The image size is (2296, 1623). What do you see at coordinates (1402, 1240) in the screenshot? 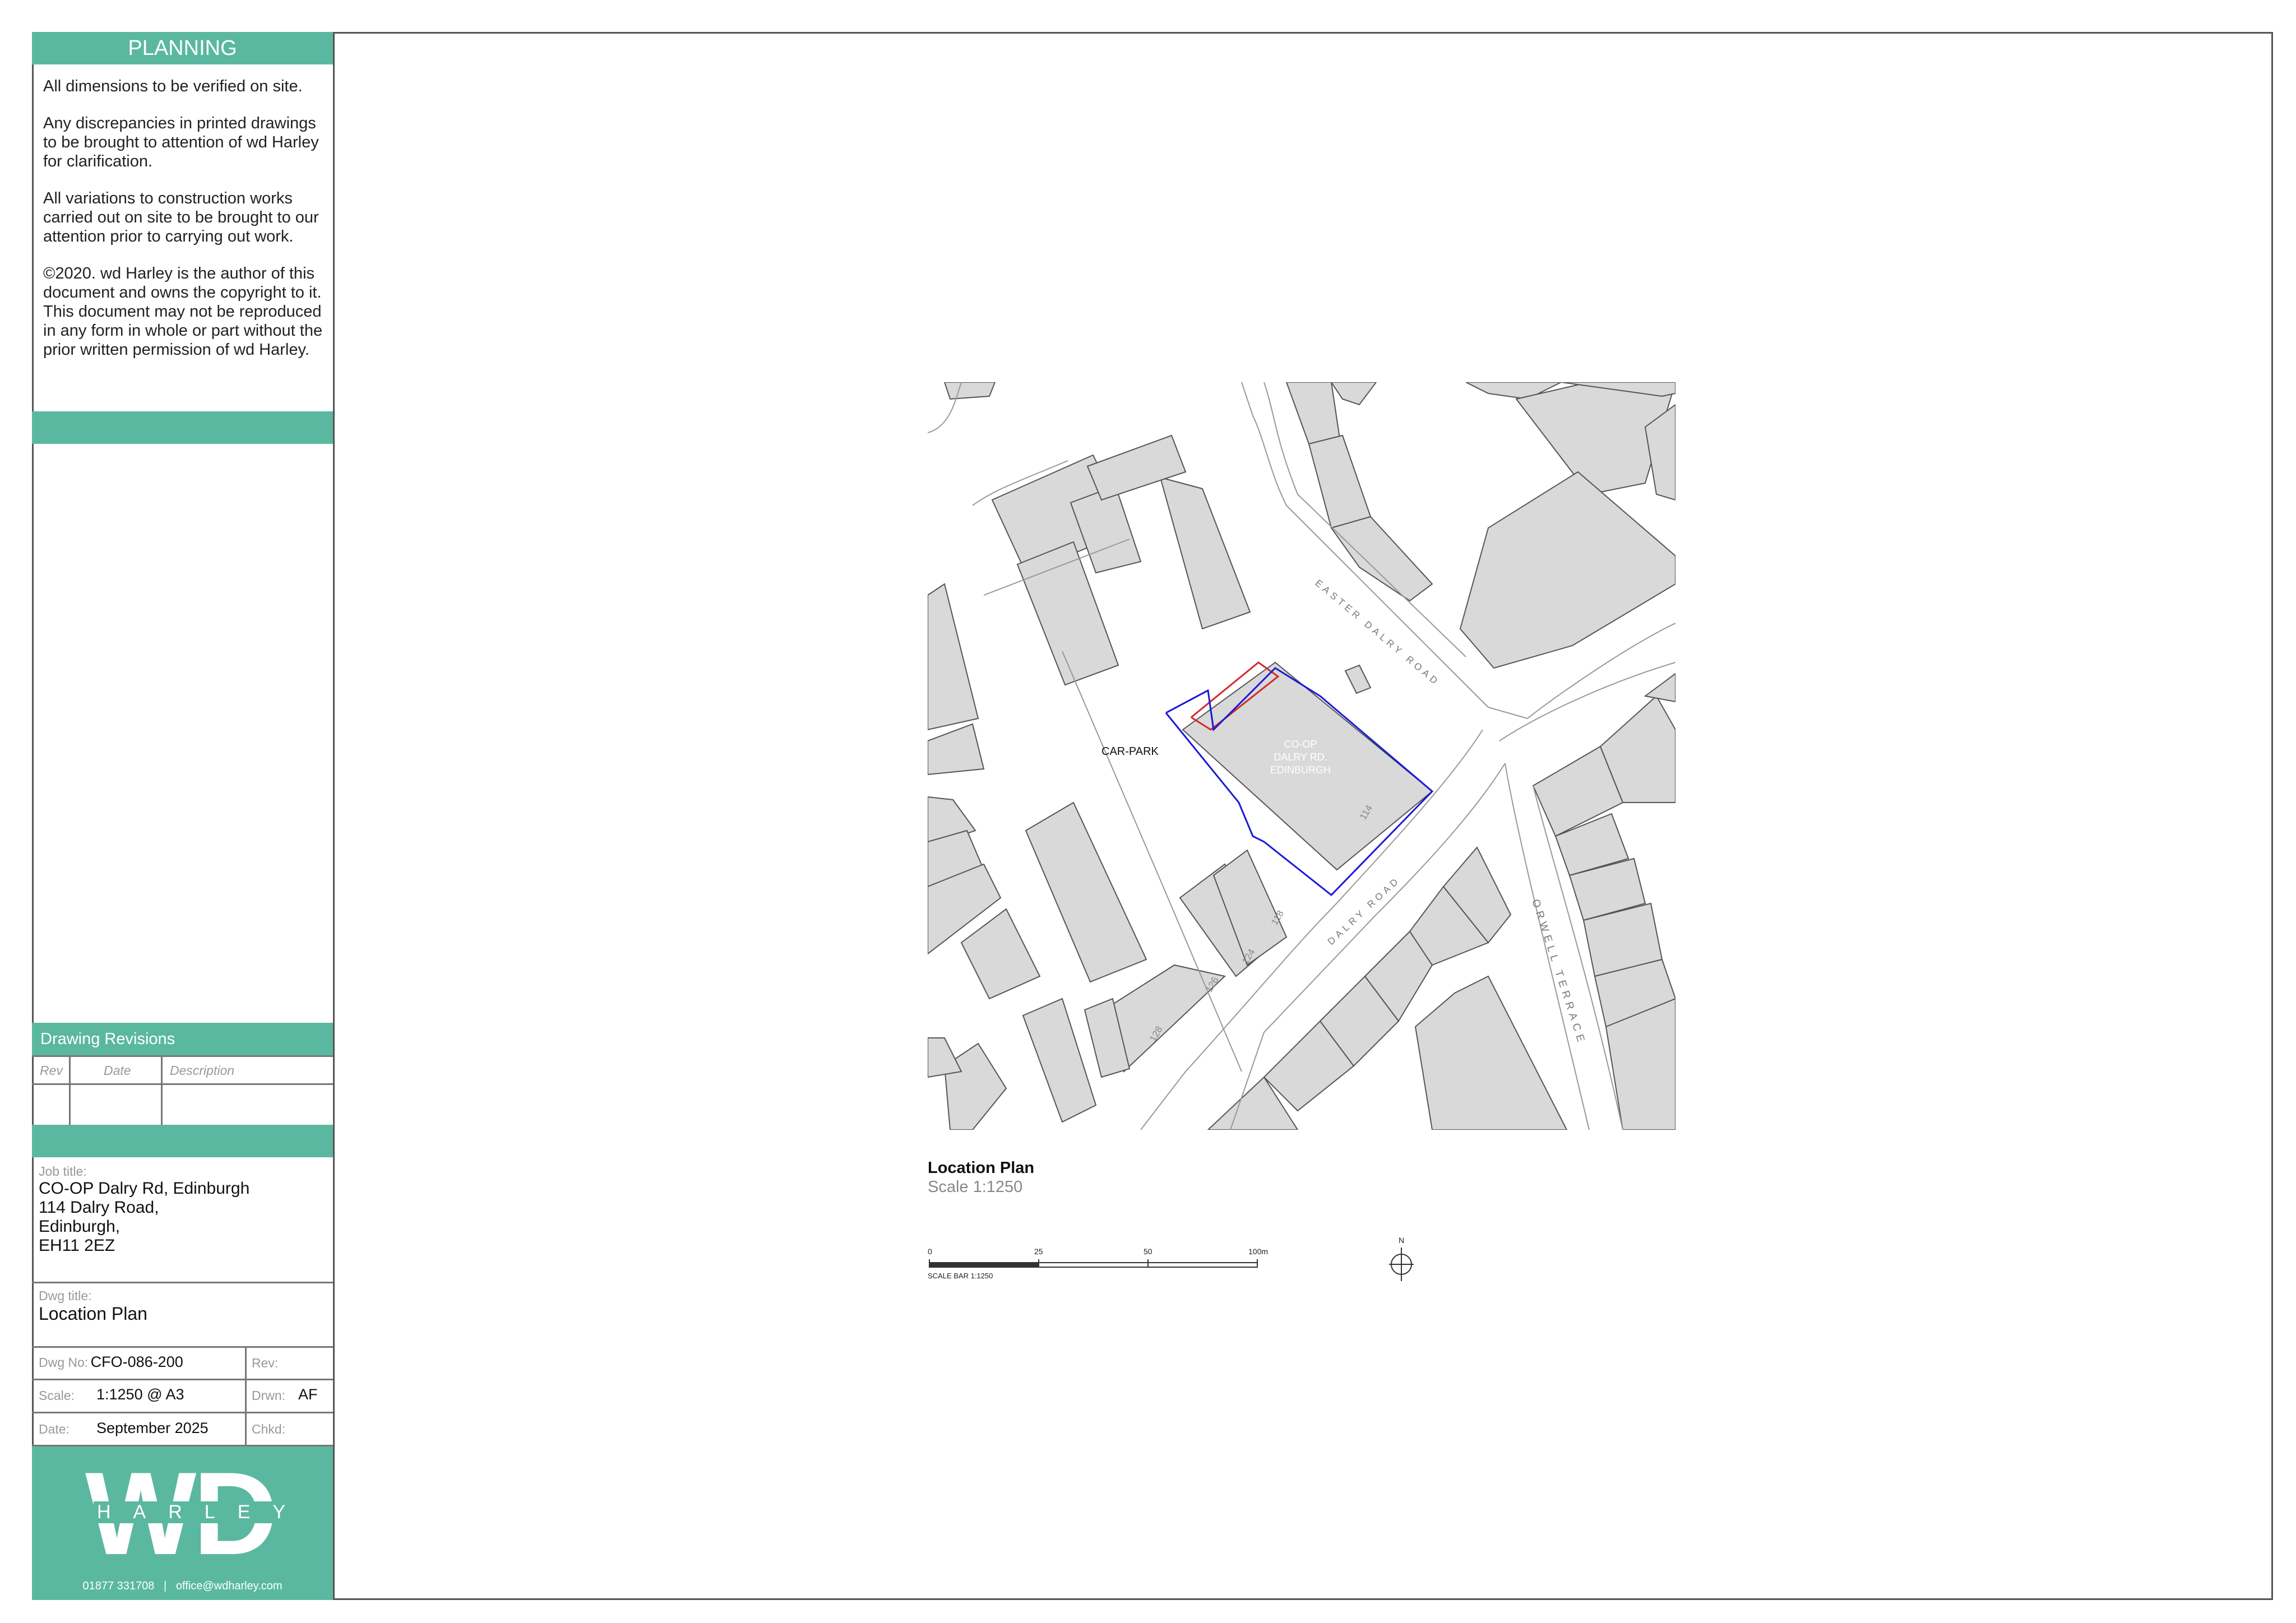
I see `north-label: N` at bounding box center [1402, 1240].